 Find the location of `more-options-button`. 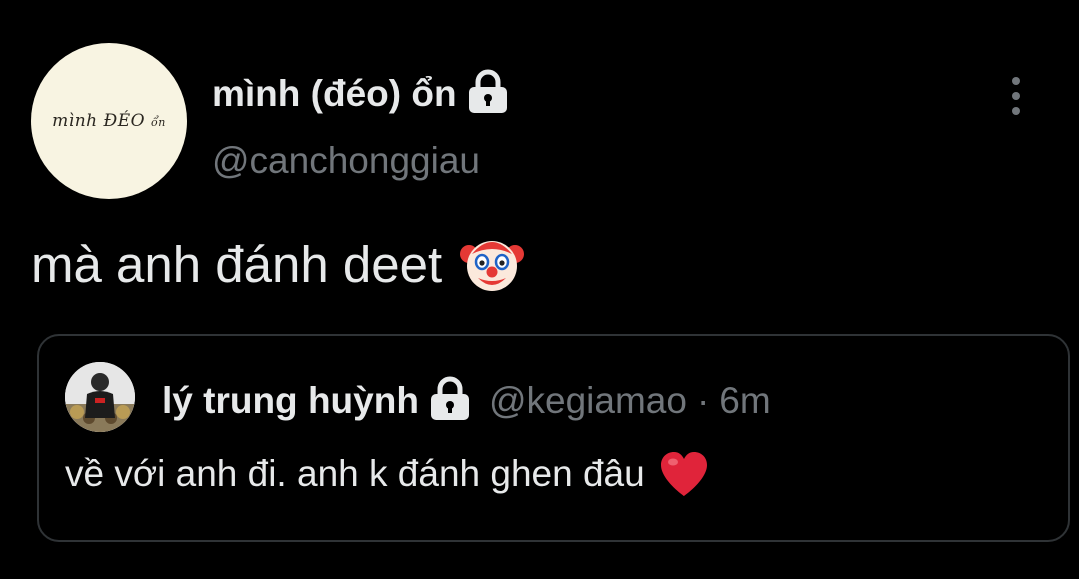

more-options-button is located at coordinates (1016, 96).